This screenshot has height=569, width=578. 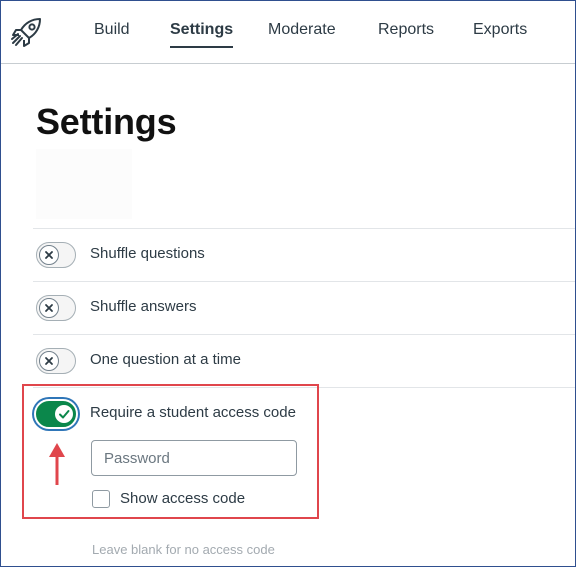 I want to click on shuffle-answers-label: Shuffle answers, so click(x=143, y=306).